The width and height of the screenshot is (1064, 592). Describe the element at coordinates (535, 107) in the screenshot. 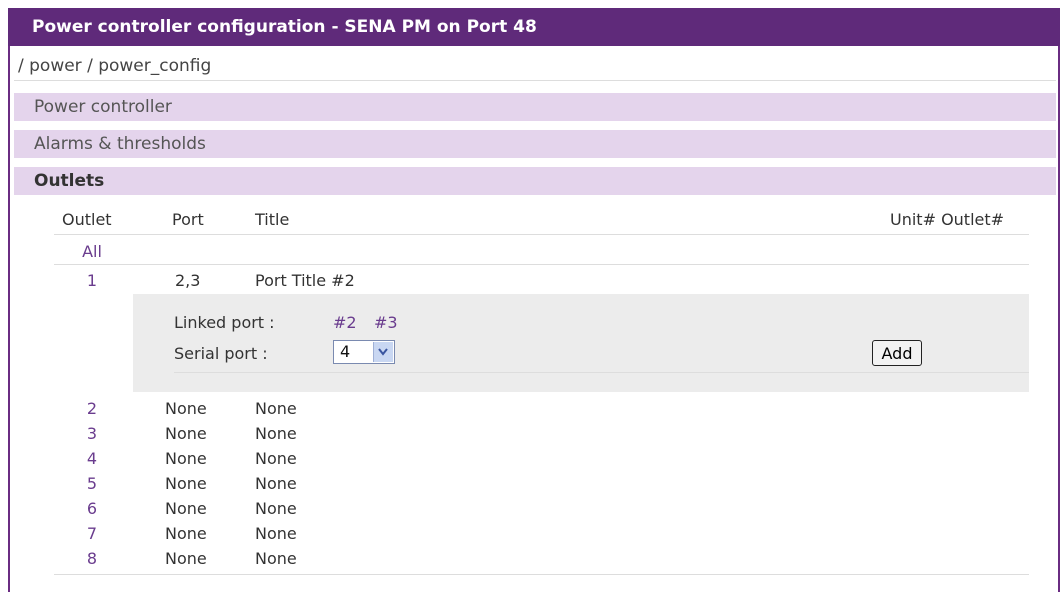

I see `section-power-controller: Power controller` at that location.